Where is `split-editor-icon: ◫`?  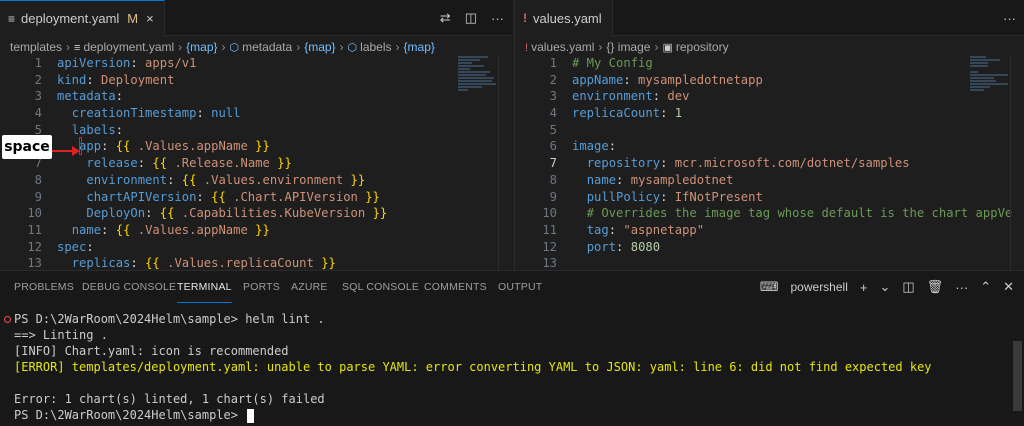
split-editor-icon: ◫ is located at coordinates (471, 18).